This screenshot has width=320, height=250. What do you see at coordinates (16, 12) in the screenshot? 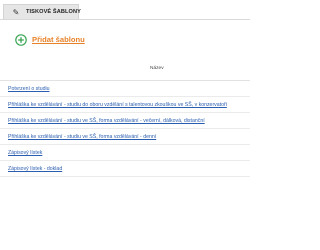
I see `edit-icon: ✎` at bounding box center [16, 12].